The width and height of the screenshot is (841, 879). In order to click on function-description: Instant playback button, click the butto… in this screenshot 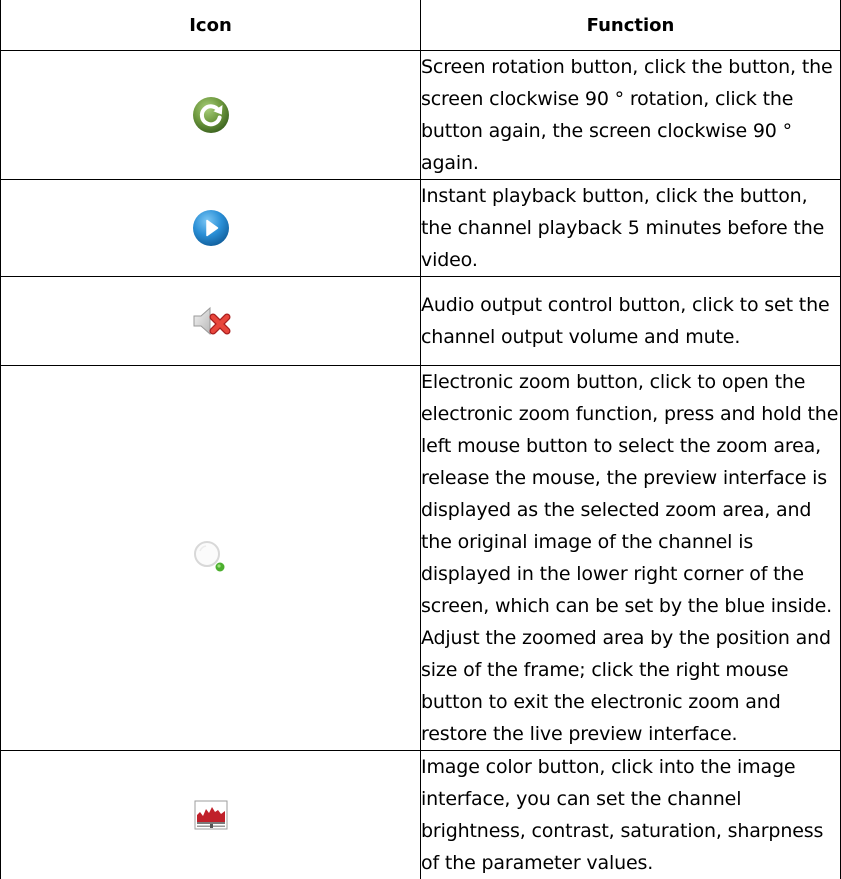, I will do `click(631, 228)`.